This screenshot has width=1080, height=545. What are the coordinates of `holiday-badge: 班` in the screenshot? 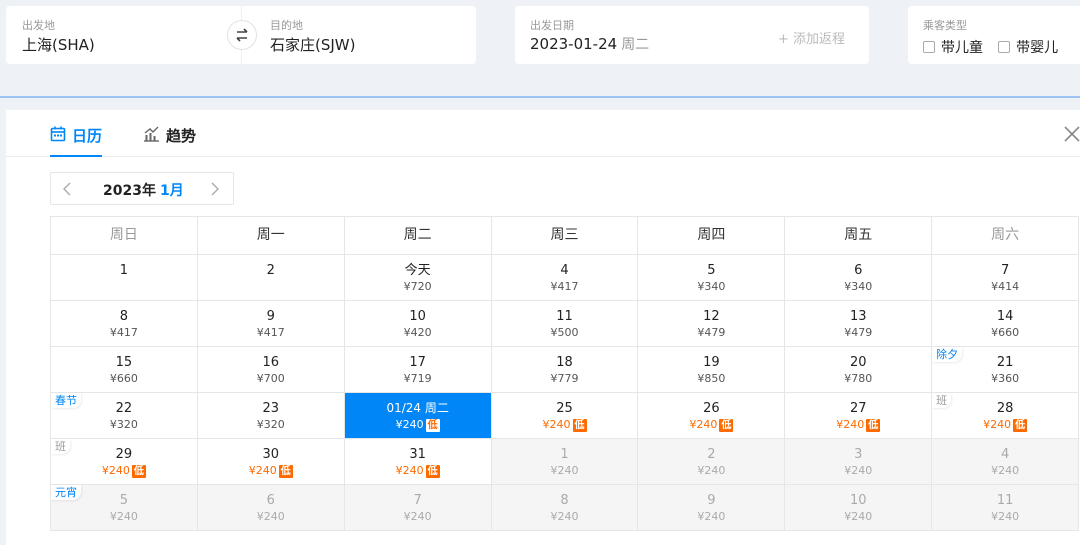 It's located at (60, 446).